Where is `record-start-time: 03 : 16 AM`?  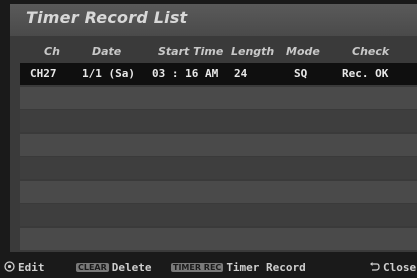
record-start-time: 03 : 16 AM is located at coordinates (185, 73).